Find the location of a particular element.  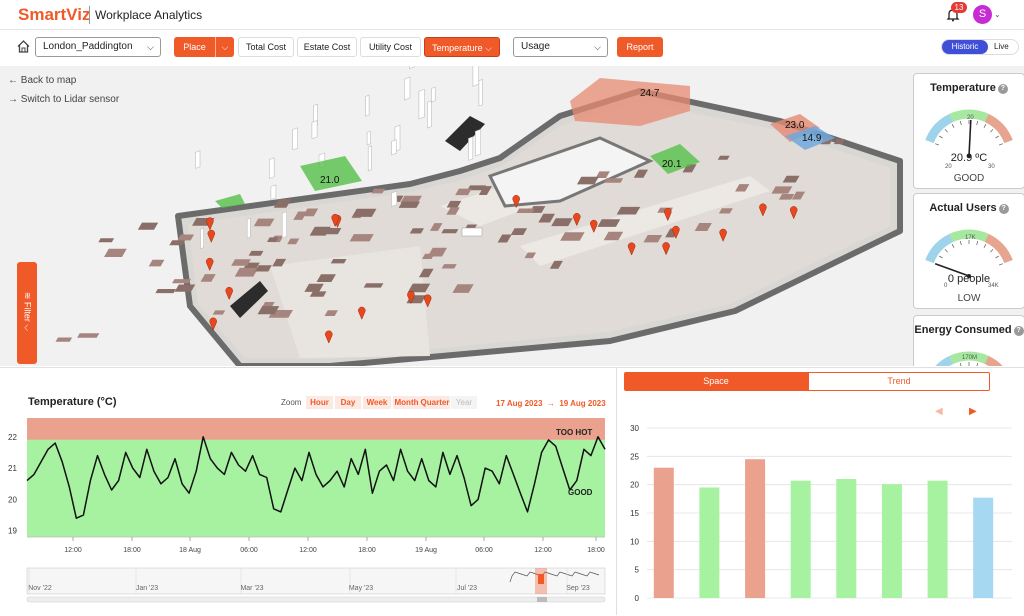

actual-users-gauge-card: Actual Users? 0 17K 34K 0 people LOW is located at coordinates (969, 251).